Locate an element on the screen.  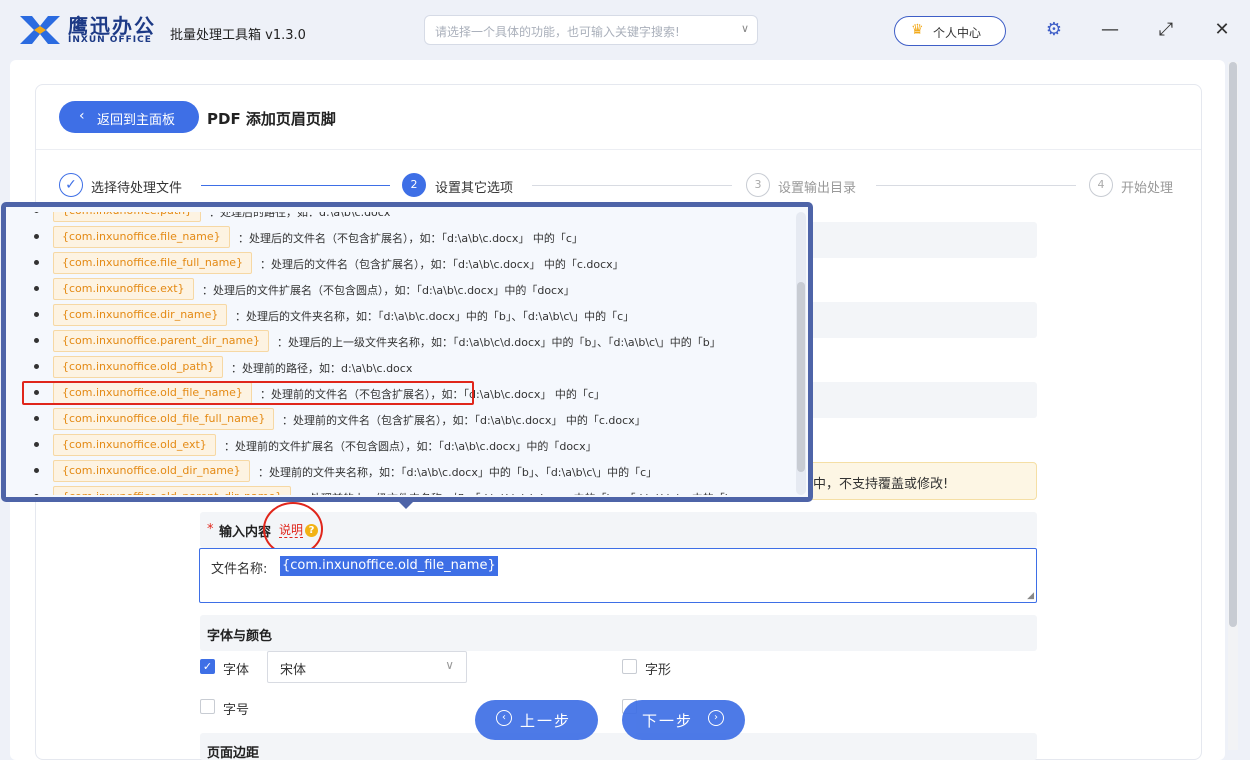
app-logo-icon is located at coordinates (40, 30).